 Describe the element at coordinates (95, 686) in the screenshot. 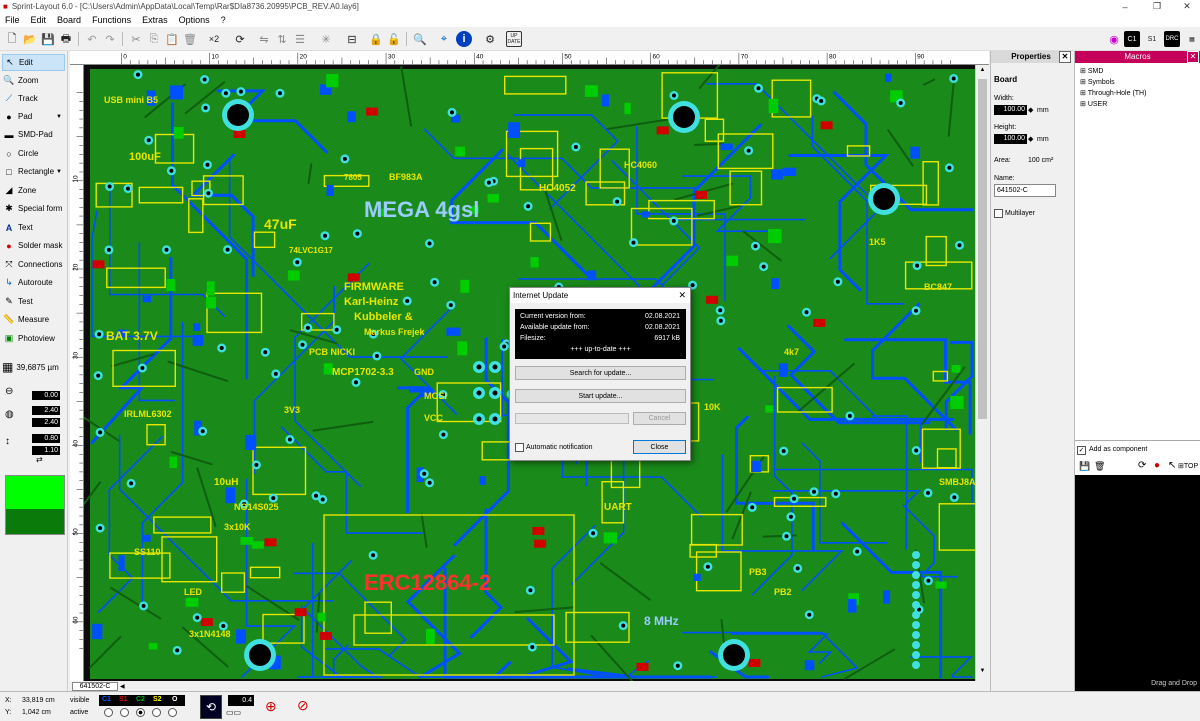

I see `board-tab: 641502-C` at that location.